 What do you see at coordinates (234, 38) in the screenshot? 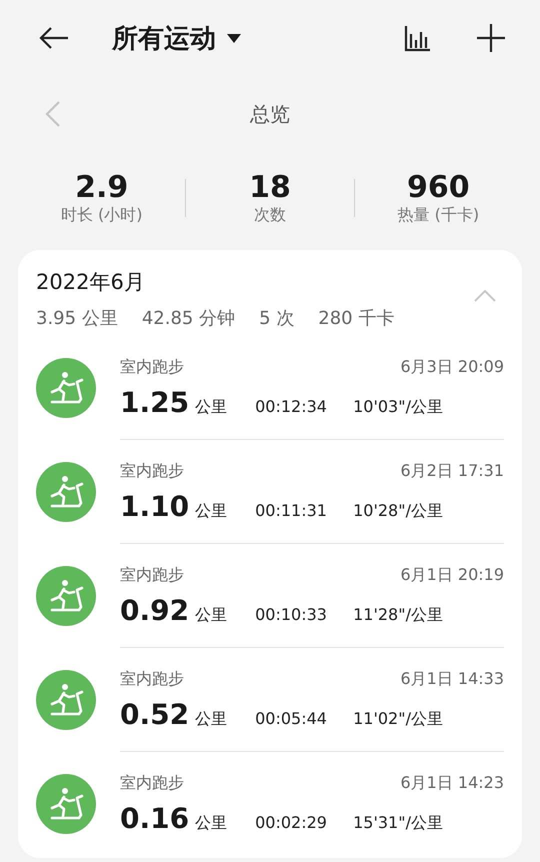
I see `dropdown-caret-icon` at bounding box center [234, 38].